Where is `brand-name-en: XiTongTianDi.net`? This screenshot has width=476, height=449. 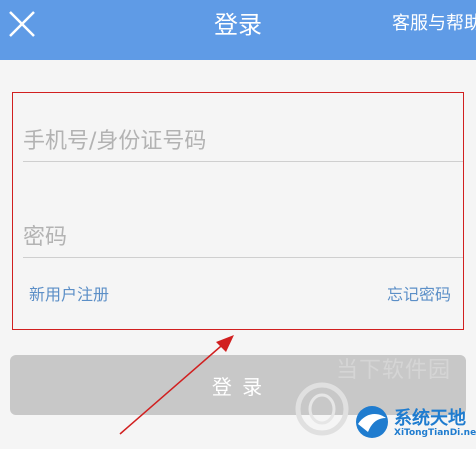
brand-name-en: XiTongTianDi.net is located at coordinates (435, 433).